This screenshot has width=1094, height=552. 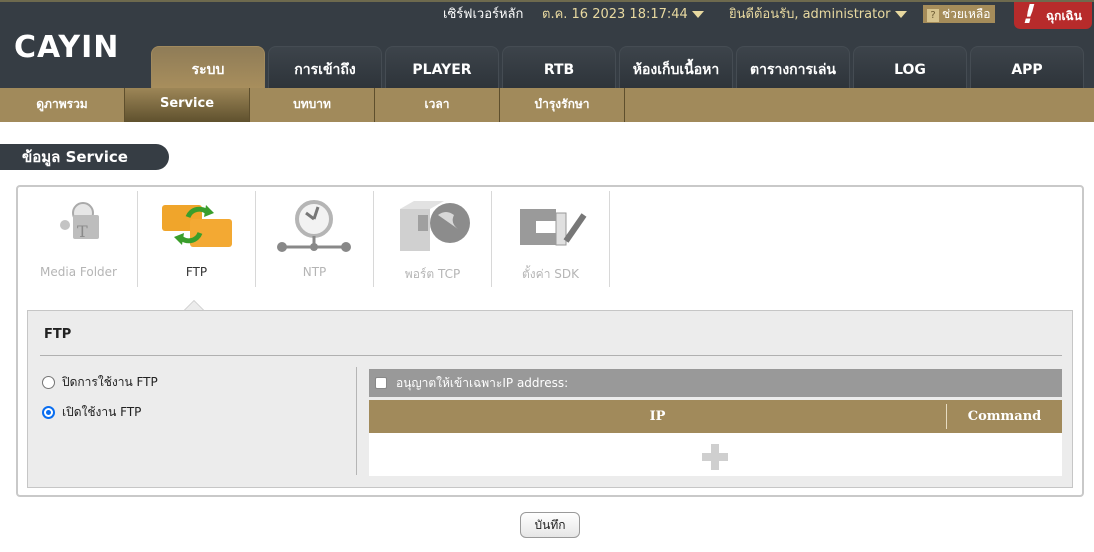 I want to click on service-tcp-port: พอร์ต TCP, so click(x=433, y=239).